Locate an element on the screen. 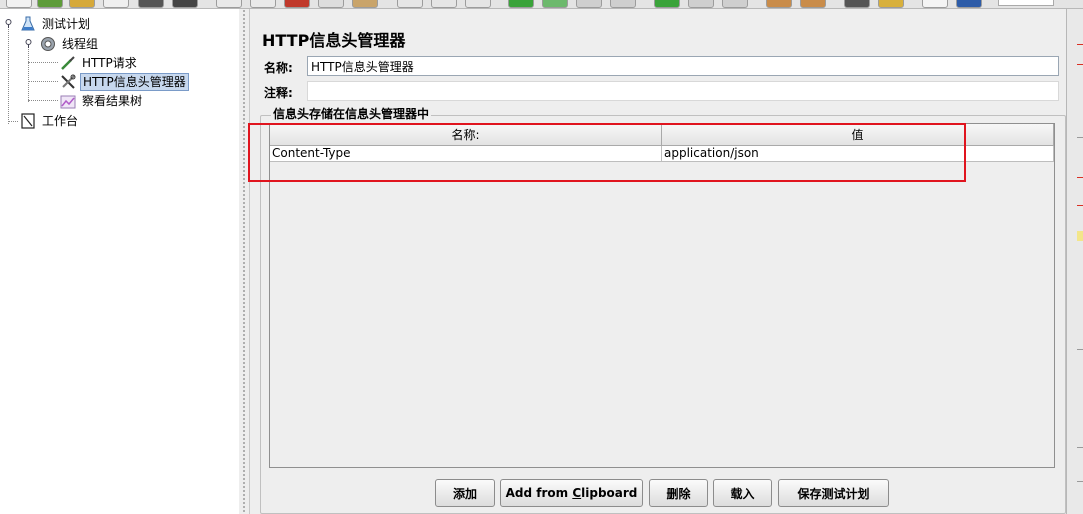 This screenshot has width=1083, height=514. reset-search-icon is located at coordinates (891, 4).